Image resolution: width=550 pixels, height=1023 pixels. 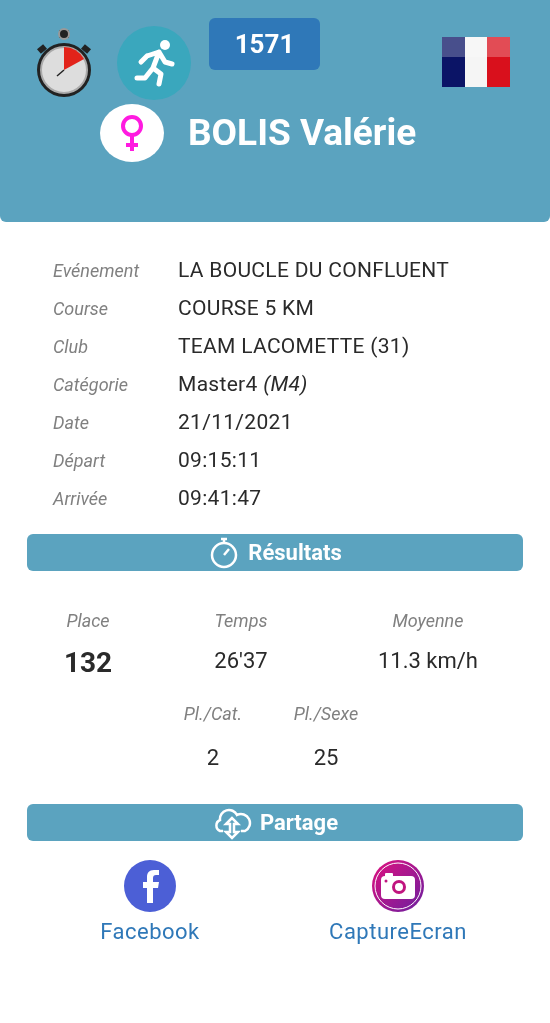 I want to click on stat-value: 11.3 km/h, so click(x=428, y=661).